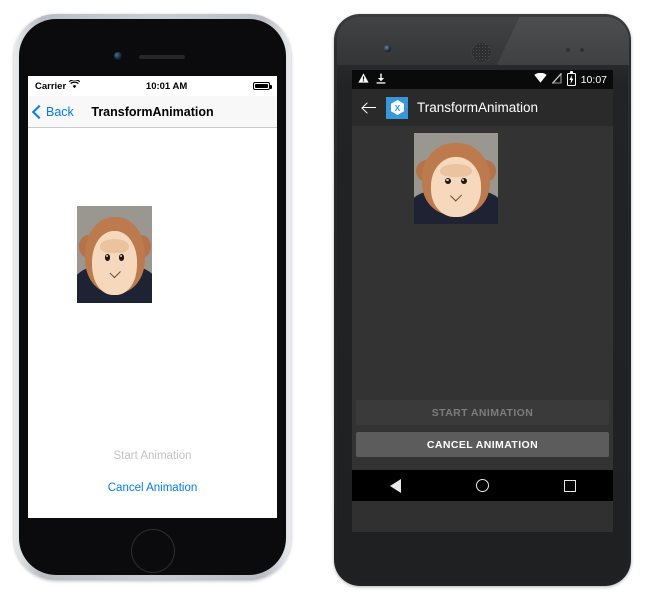  I want to click on nav-home-icon, so click(482, 485).